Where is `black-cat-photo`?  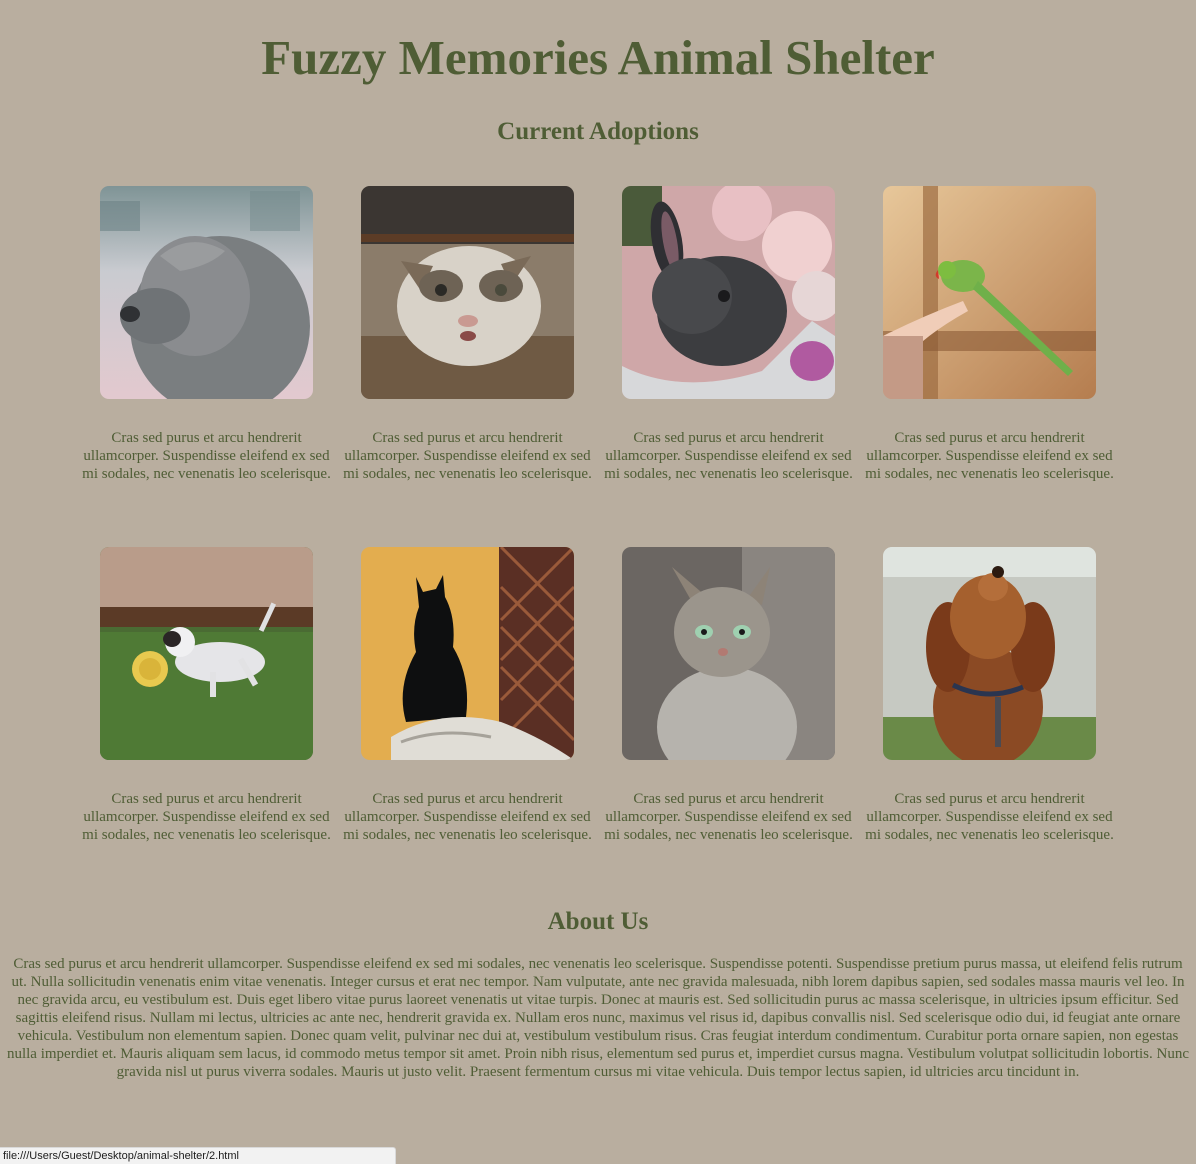 black-cat-photo is located at coordinates (467, 653).